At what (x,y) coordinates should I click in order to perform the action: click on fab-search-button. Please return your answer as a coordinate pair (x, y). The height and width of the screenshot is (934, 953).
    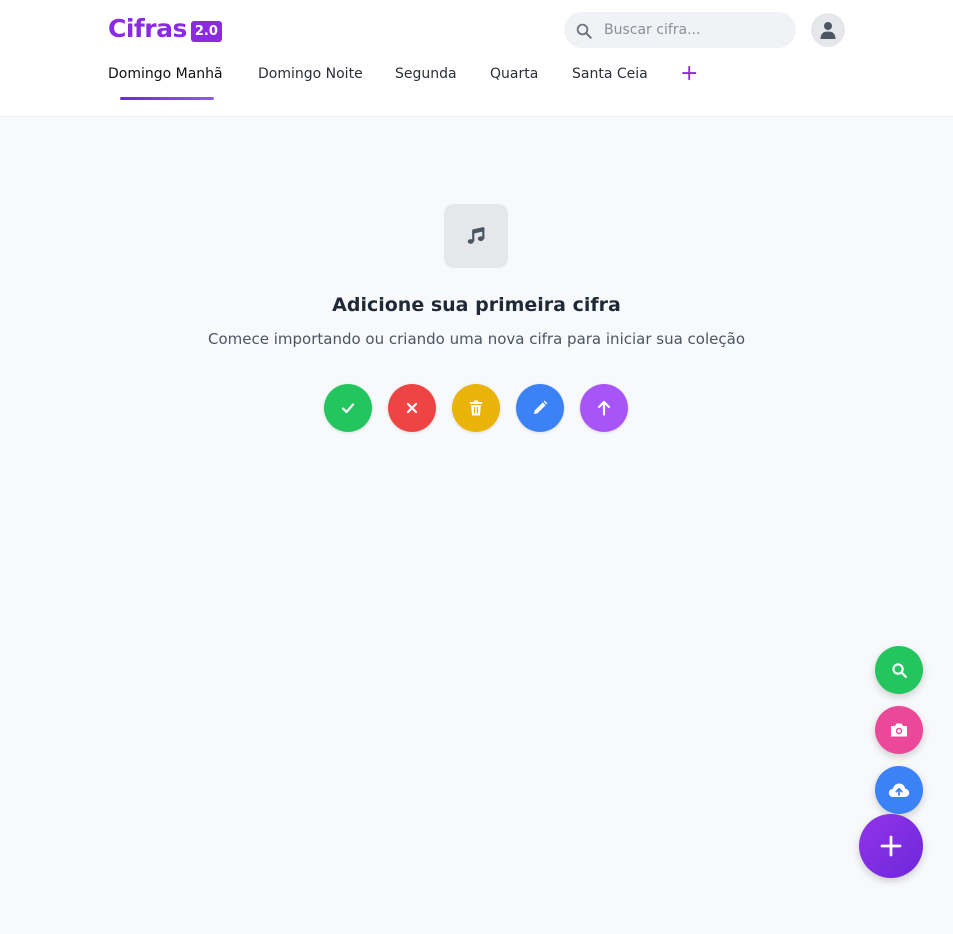
    Looking at the image, I should click on (899, 670).